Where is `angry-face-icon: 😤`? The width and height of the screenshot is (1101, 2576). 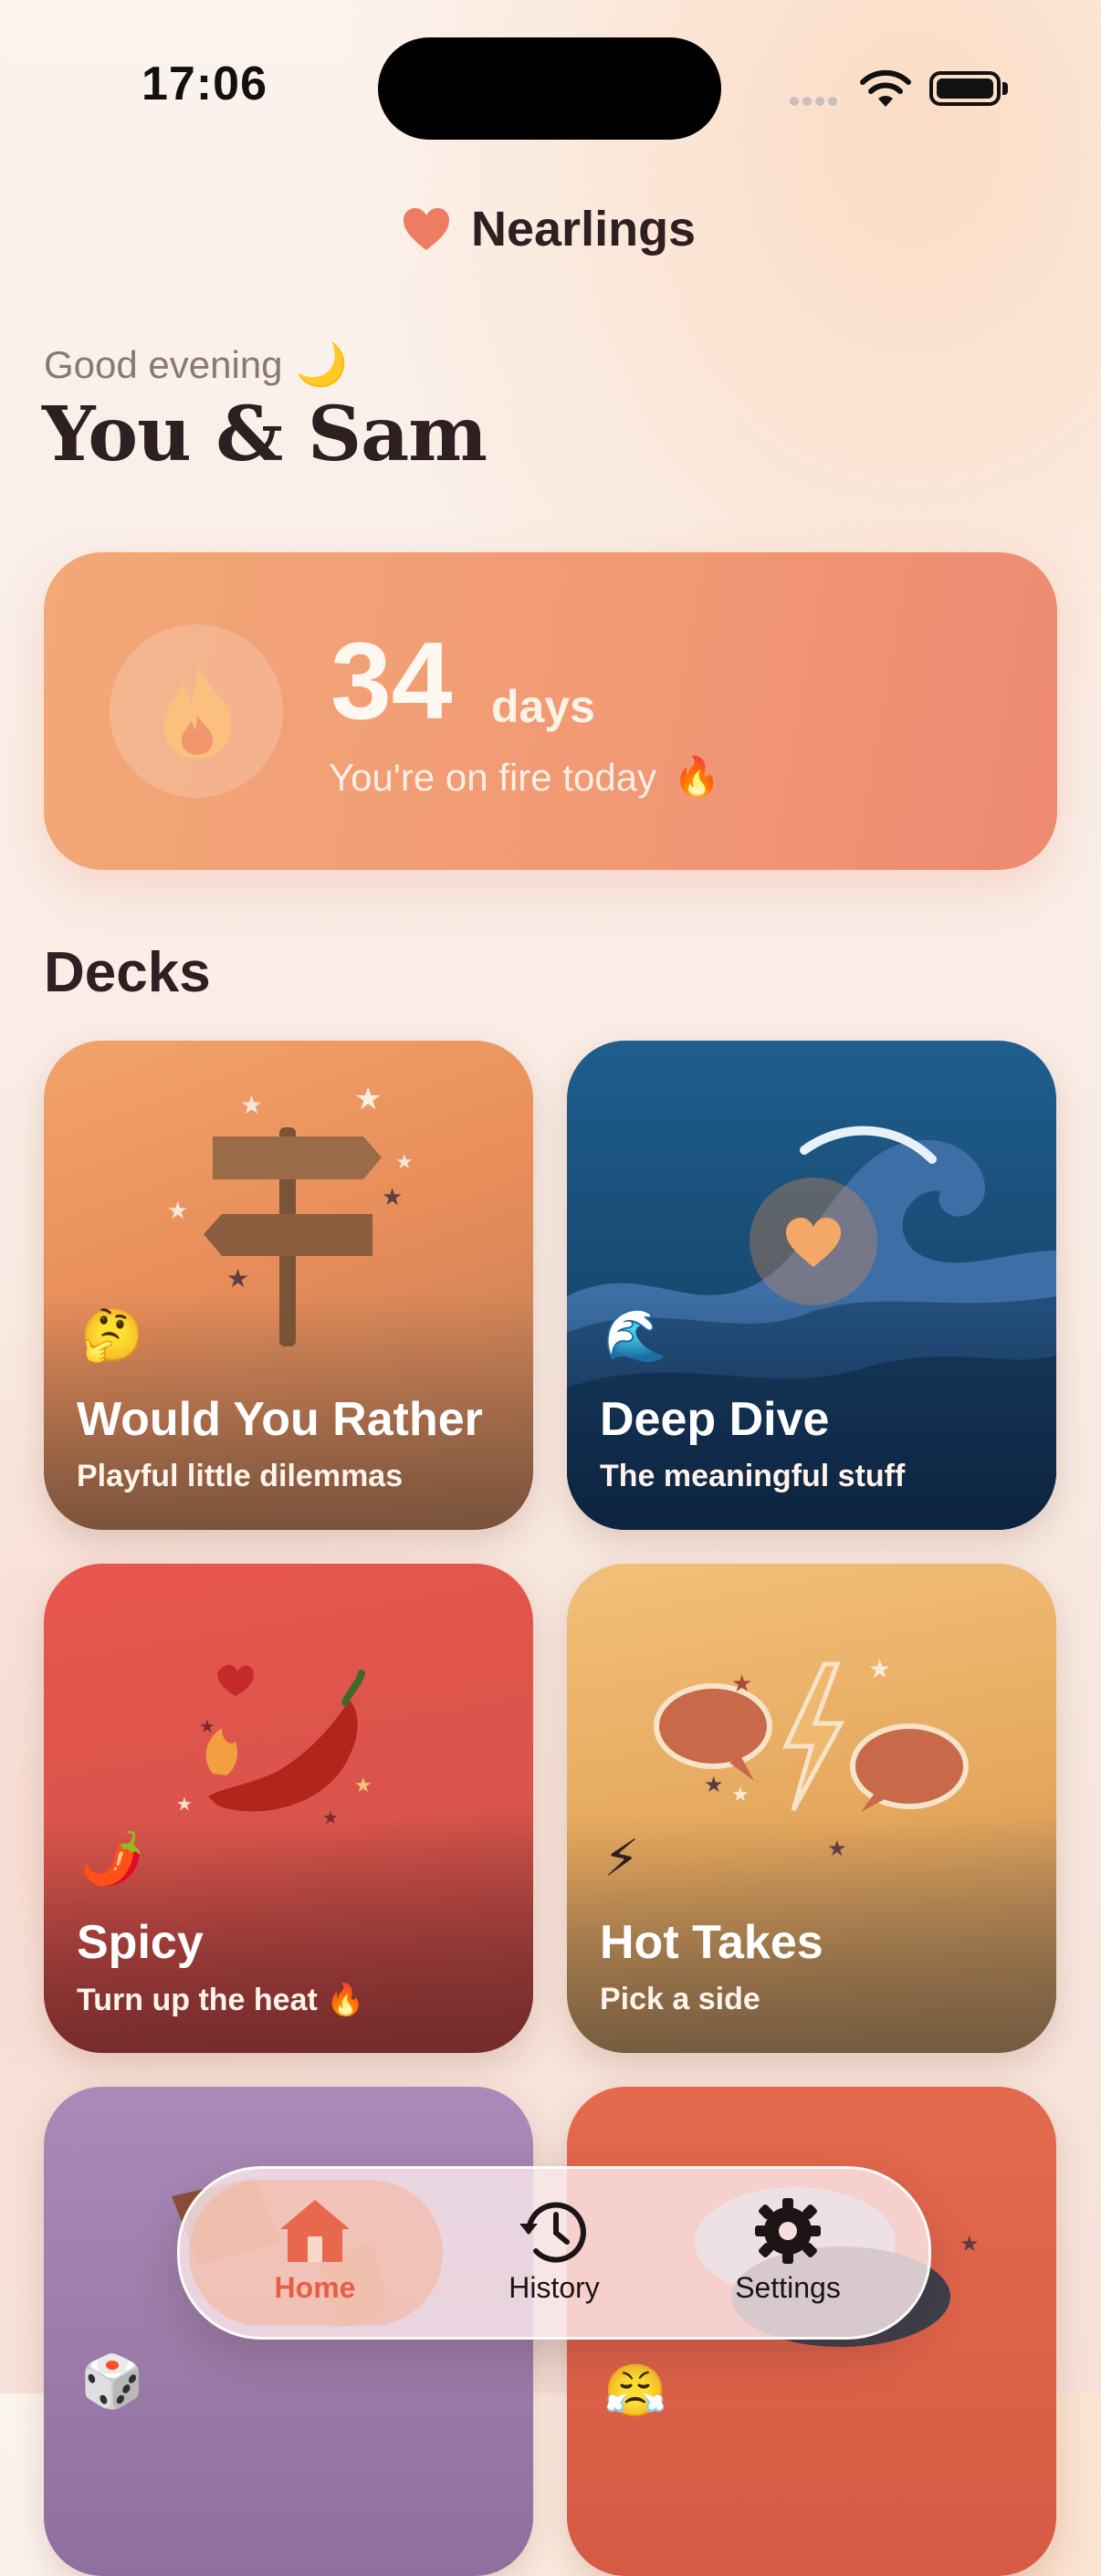 angry-face-icon: 😤 is located at coordinates (635, 2390).